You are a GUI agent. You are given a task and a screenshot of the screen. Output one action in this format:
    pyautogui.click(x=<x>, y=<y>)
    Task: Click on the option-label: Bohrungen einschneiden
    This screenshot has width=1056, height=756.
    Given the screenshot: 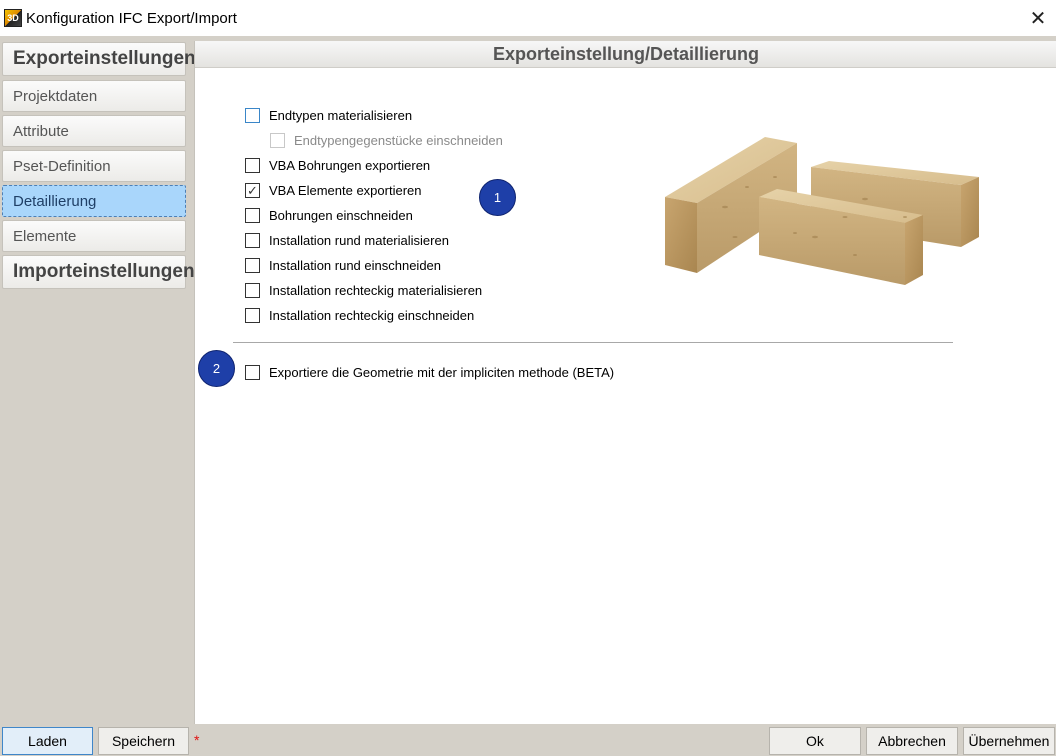 What is the action you would take?
    pyautogui.click(x=341, y=215)
    